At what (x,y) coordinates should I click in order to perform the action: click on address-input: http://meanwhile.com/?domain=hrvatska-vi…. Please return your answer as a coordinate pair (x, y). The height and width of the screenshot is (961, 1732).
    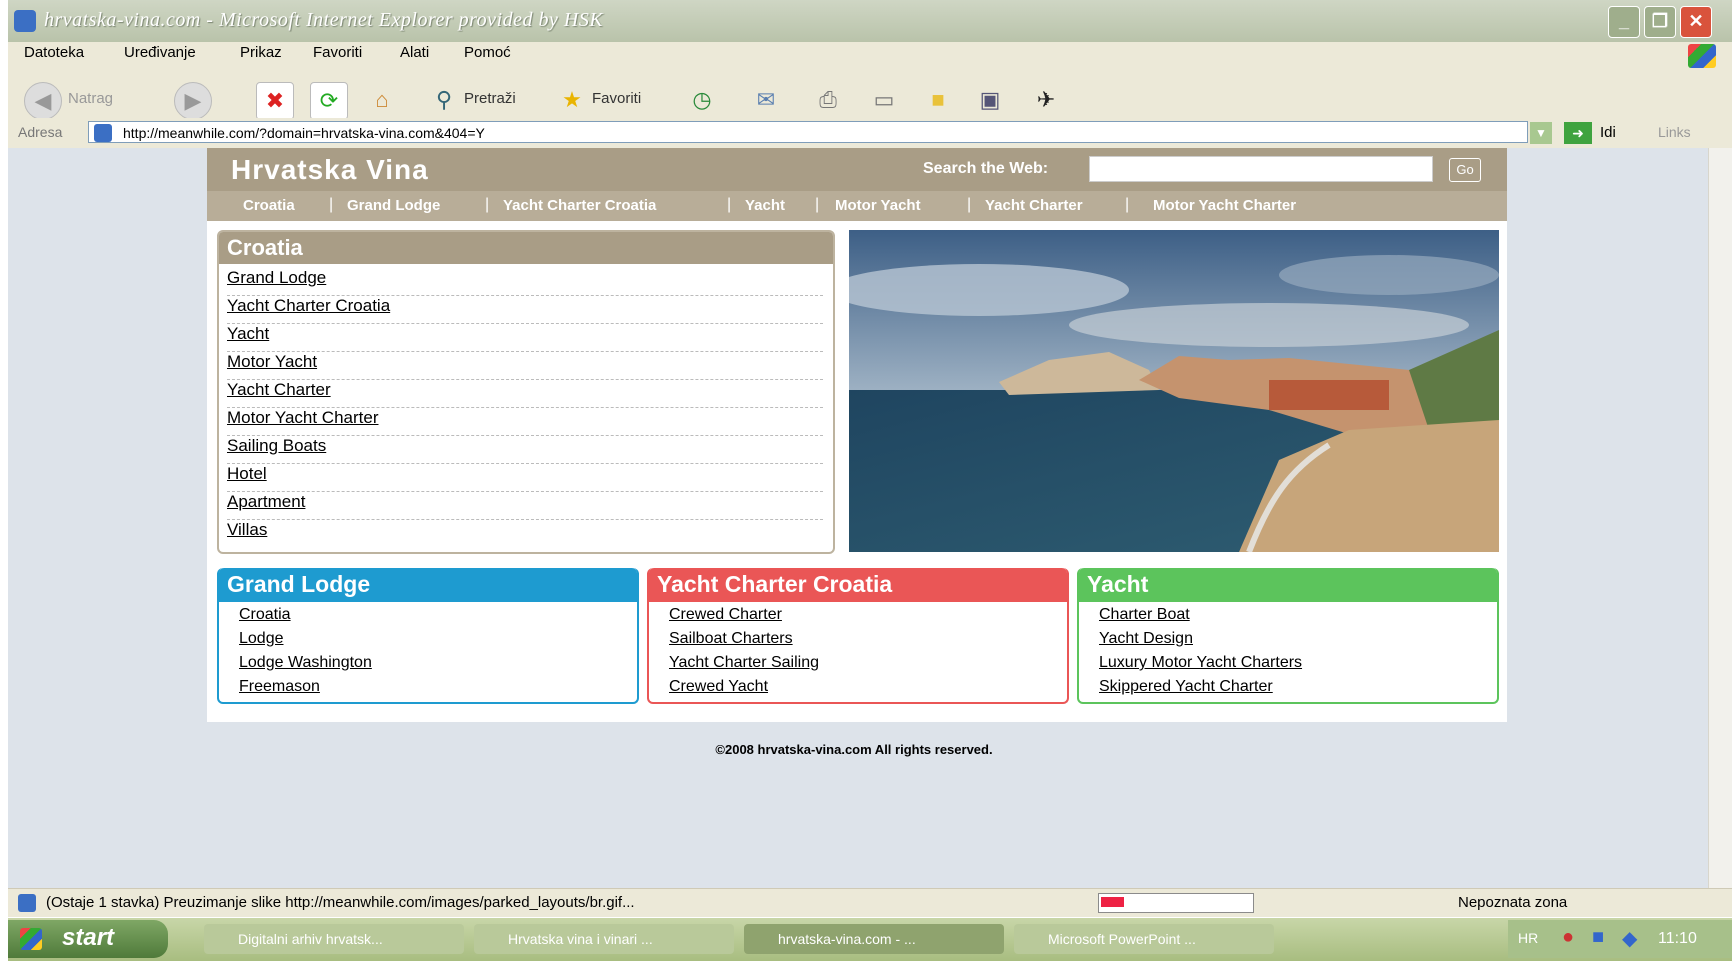
    Looking at the image, I should click on (808, 132).